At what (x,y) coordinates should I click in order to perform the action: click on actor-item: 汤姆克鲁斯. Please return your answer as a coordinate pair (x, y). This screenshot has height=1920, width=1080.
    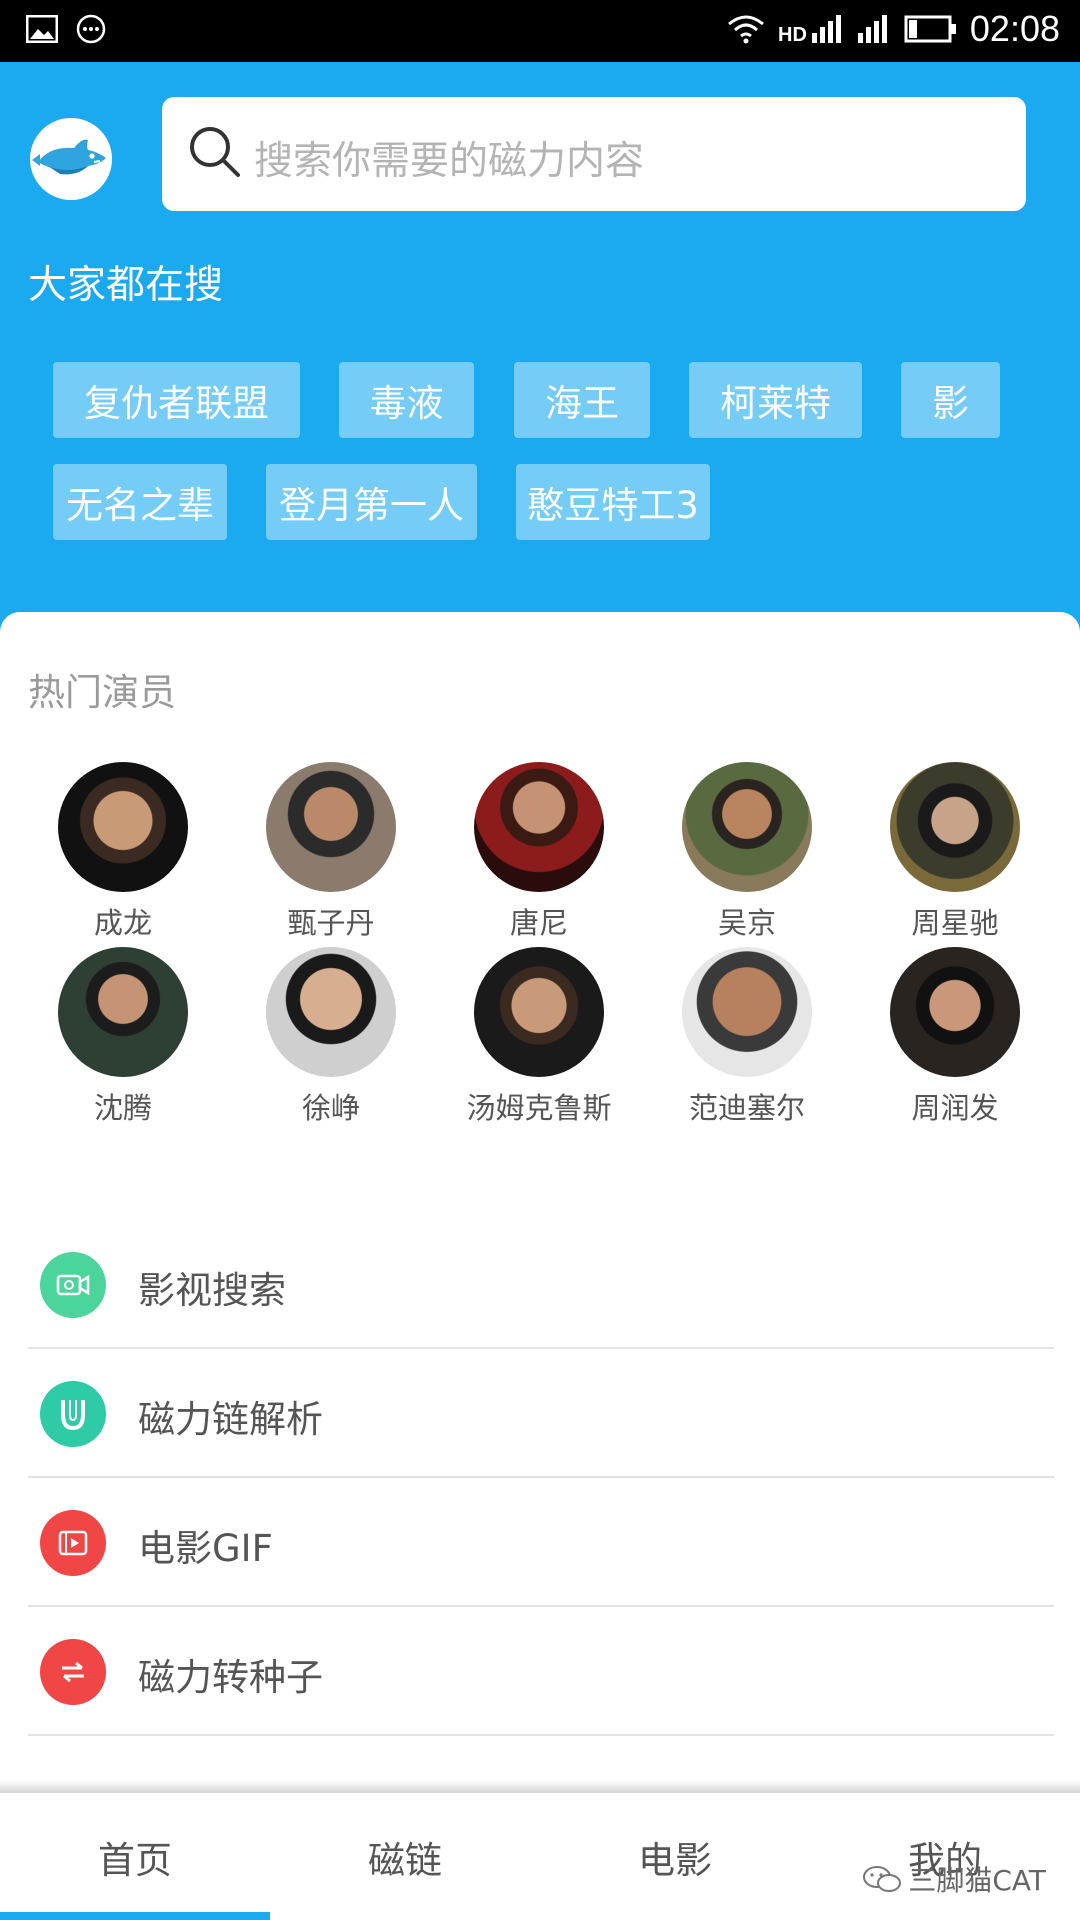
    Looking at the image, I should click on (539, 1037).